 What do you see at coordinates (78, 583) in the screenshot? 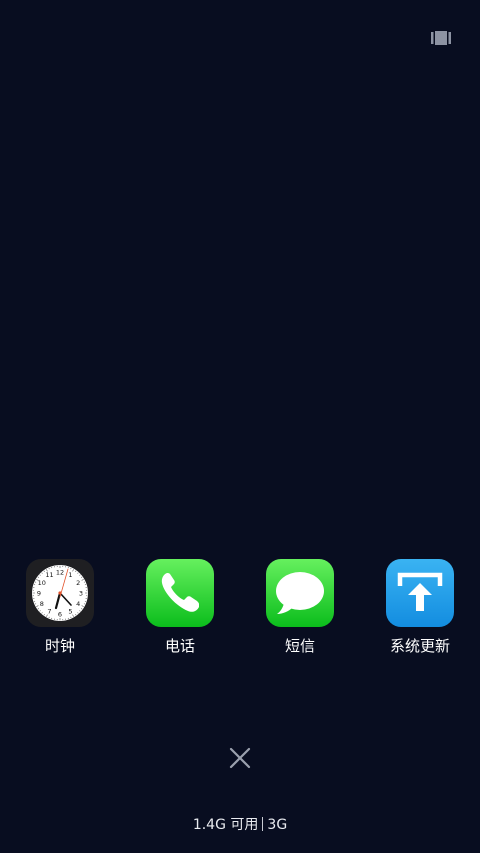
I see `clock-numeral: 2` at bounding box center [78, 583].